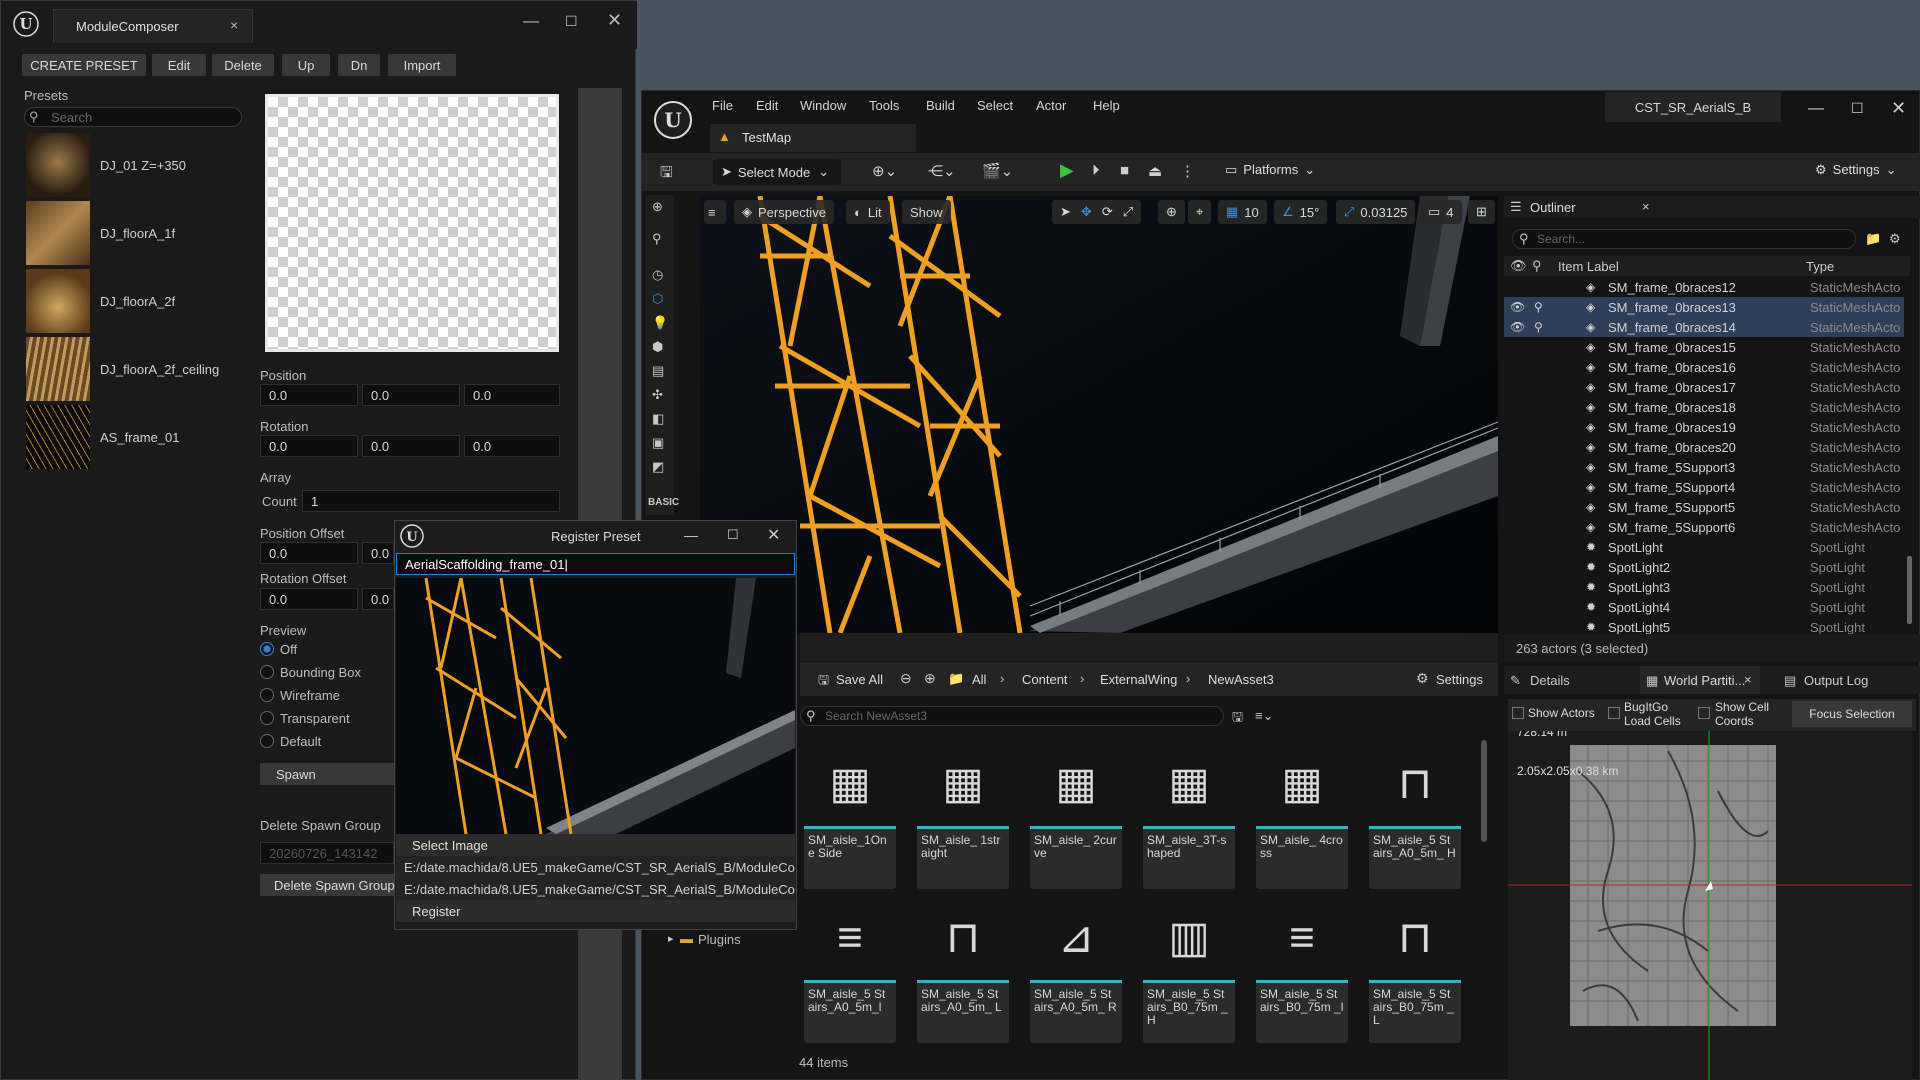  What do you see at coordinates (673, 120) in the screenshot?
I see `unreal-logo-icon: U` at bounding box center [673, 120].